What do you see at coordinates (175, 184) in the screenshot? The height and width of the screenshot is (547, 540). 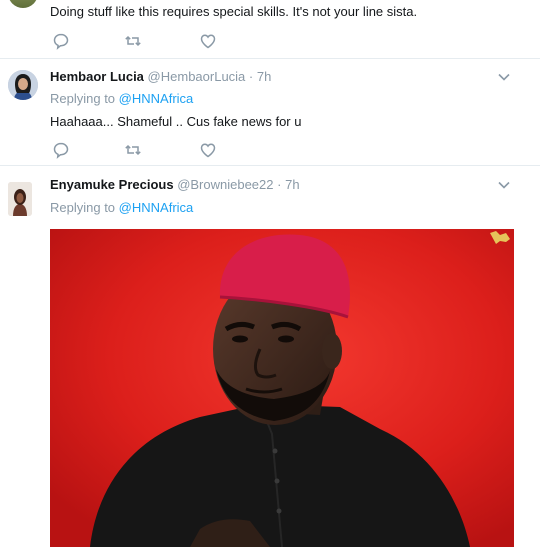 I see `tweet-header: Enyamuke Precious @Browniebee22 · 7h` at bounding box center [175, 184].